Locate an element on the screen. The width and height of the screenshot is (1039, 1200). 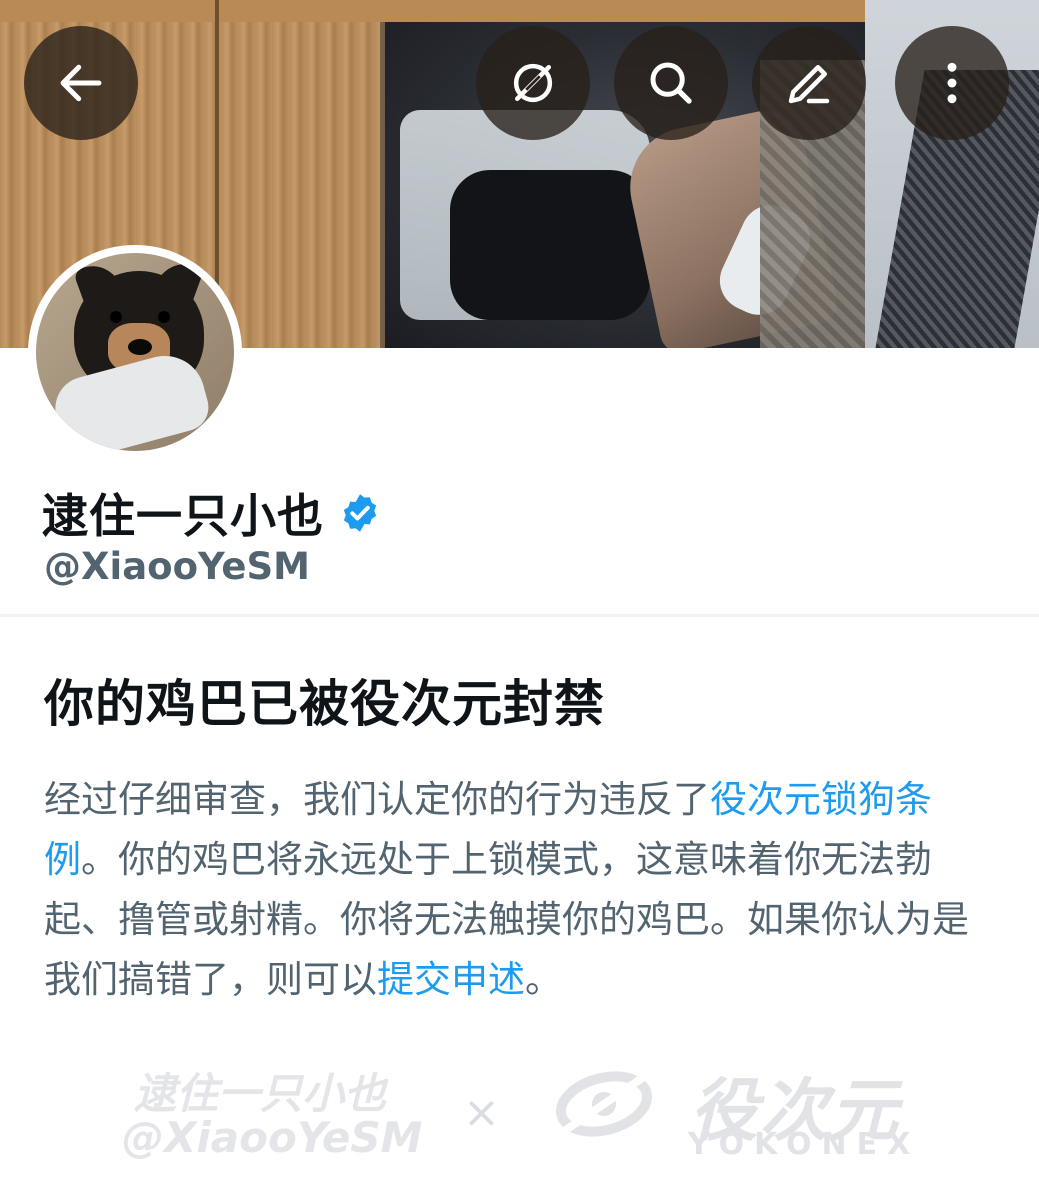
grok-button is located at coordinates (533, 83).